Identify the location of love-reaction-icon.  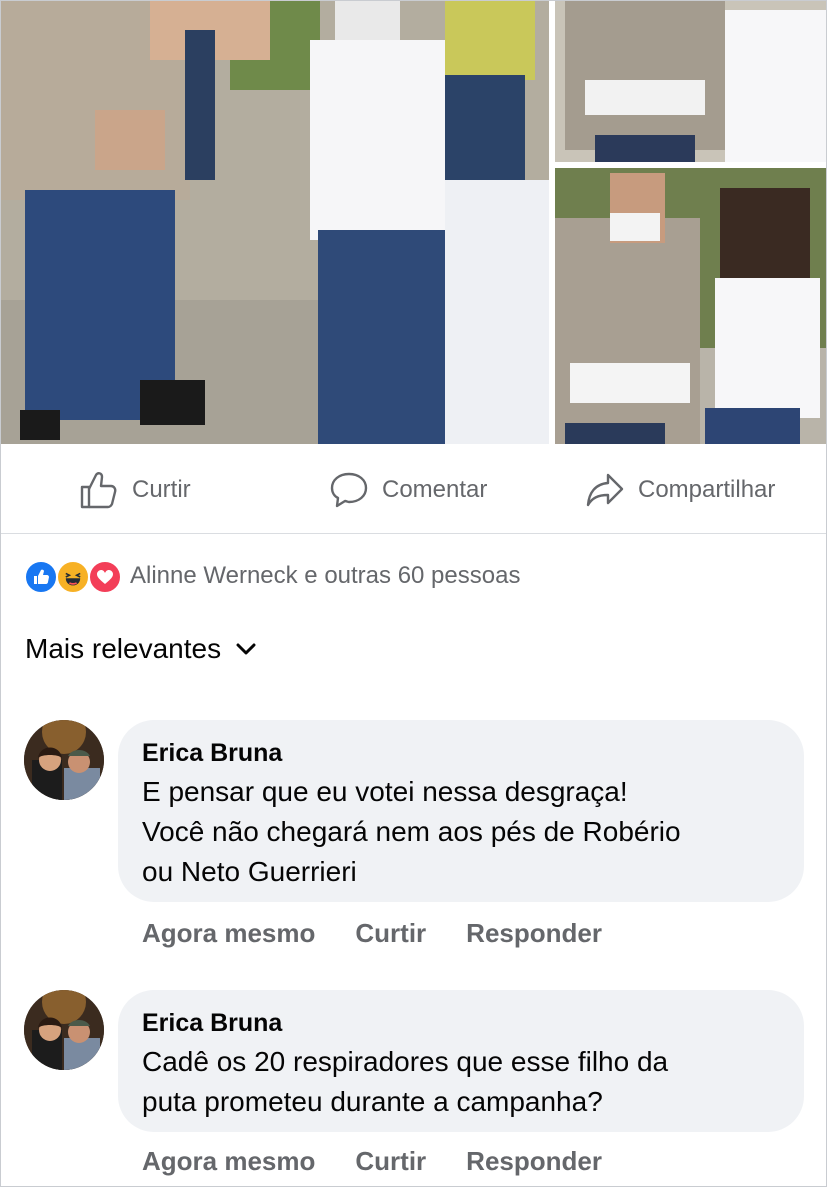
(105, 577).